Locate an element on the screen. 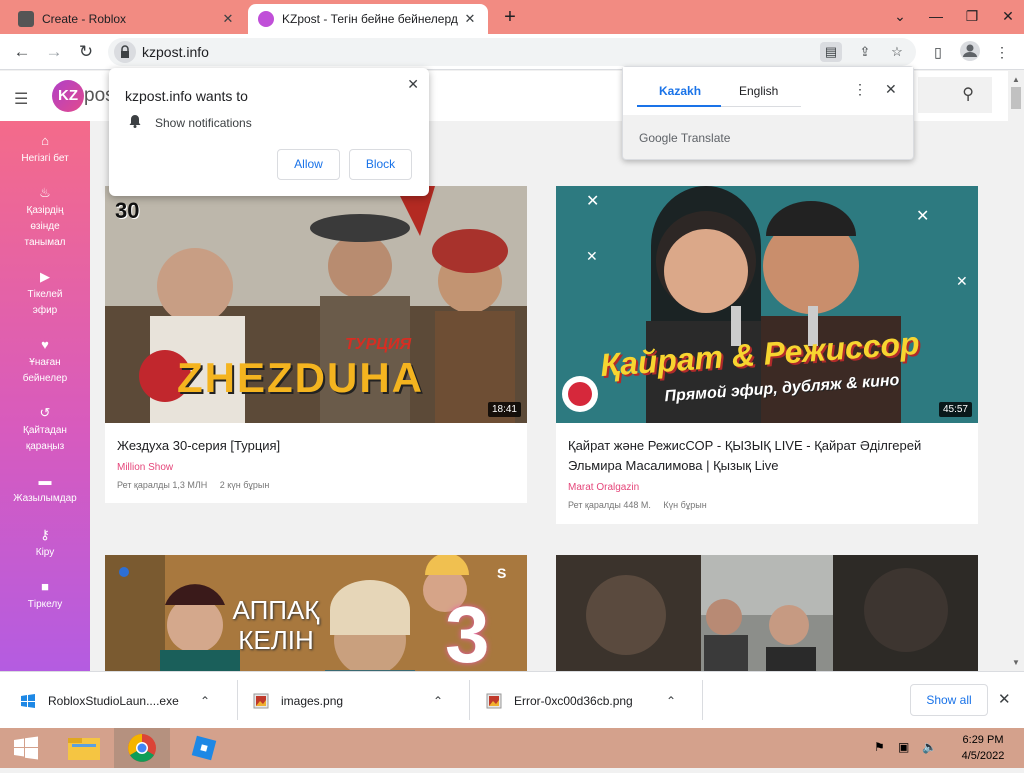  translate-popup: Kazakh English ⋮ ✕ Google Translate is located at coordinates (768, 113).